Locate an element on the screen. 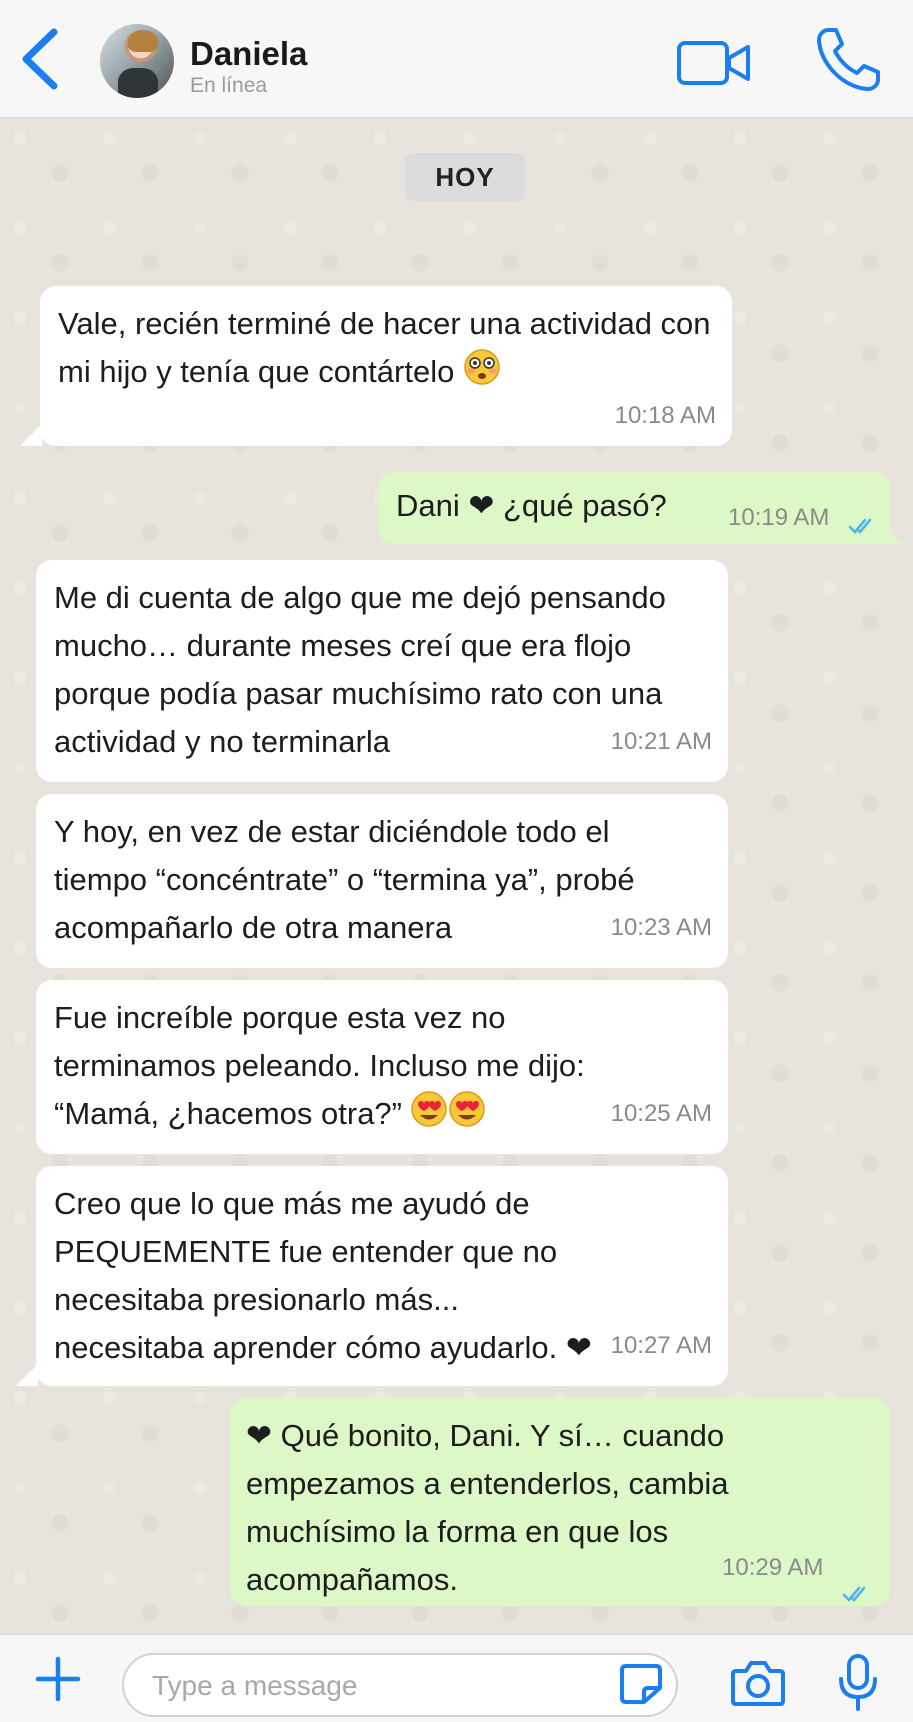 The height and width of the screenshot is (1722, 913). sticker-icon is located at coordinates (641, 1684).